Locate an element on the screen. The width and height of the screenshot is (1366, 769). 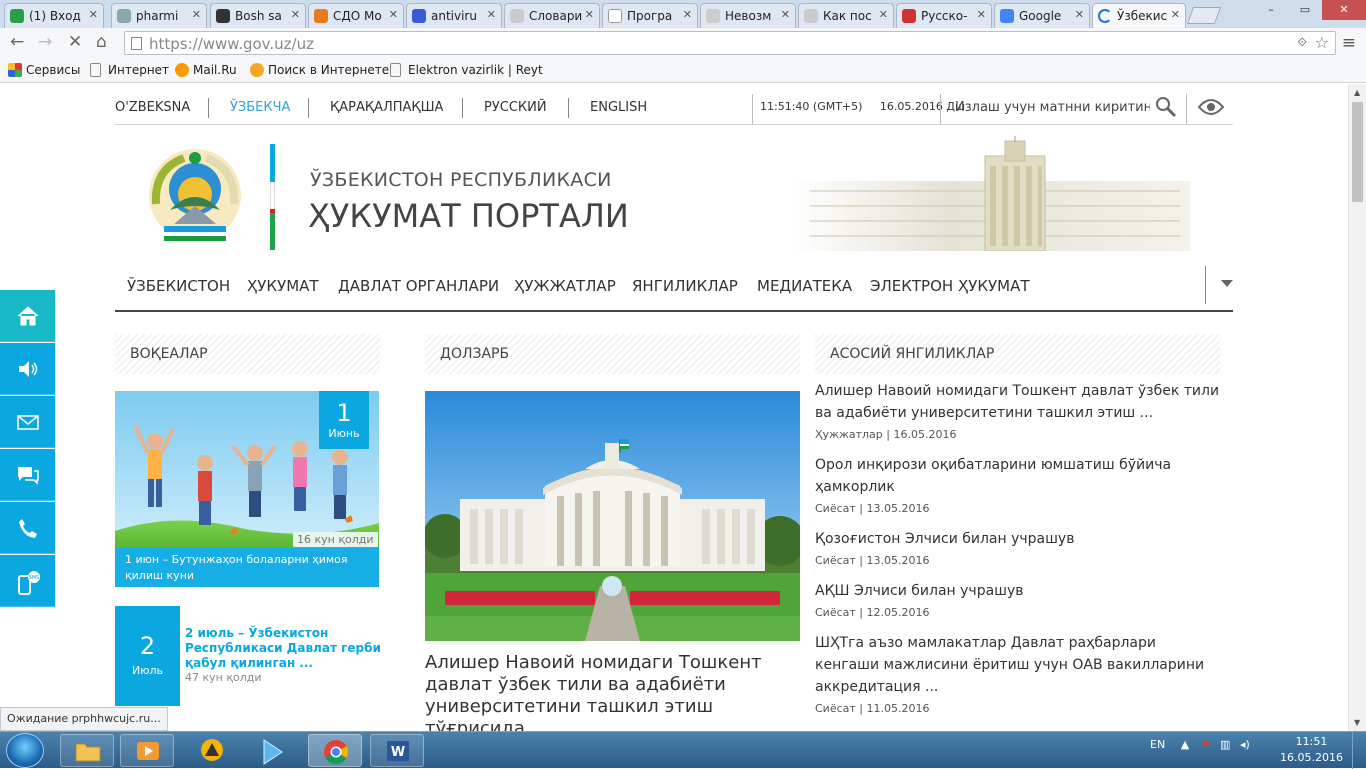
translate-icon: ⟐ is located at coordinates (1302, 42).